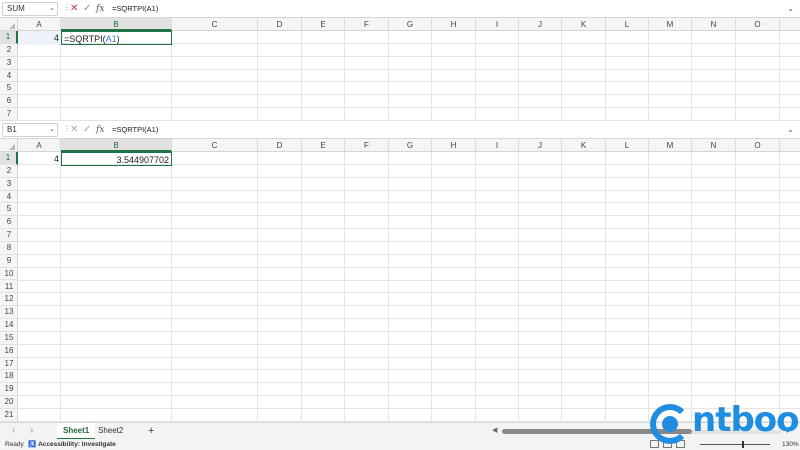  What do you see at coordinates (9, 402) in the screenshot?
I see `row-header-20: 20` at bounding box center [9, 402].